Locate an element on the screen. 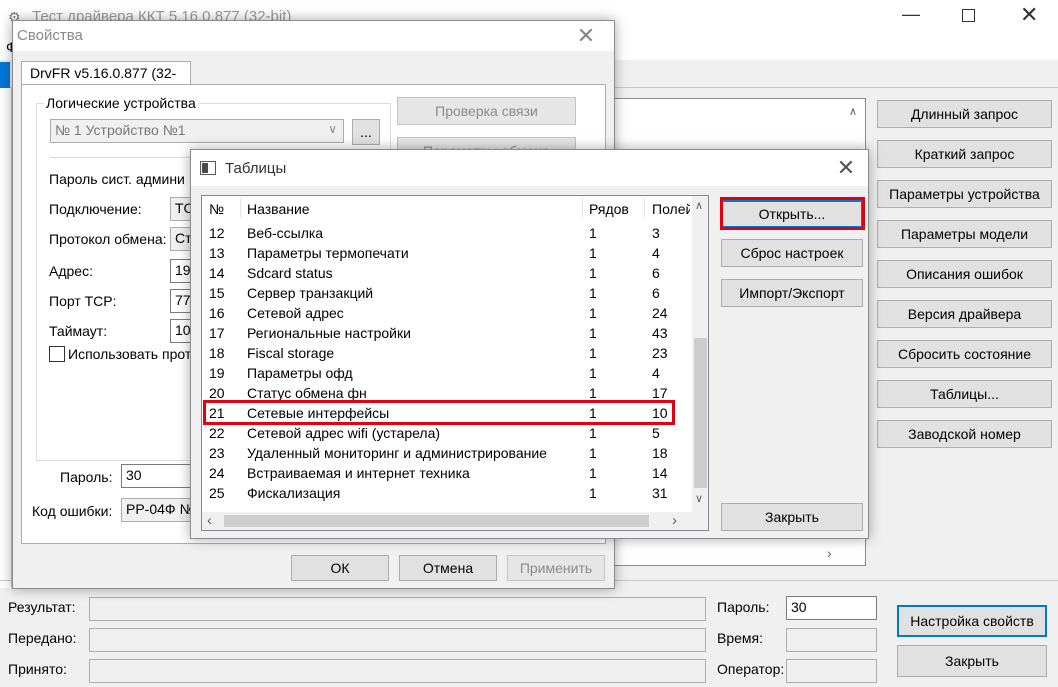 This screenshot has width=1058, height=687. serial-number-button: Заводской номер is located at coordinates (964, 434).